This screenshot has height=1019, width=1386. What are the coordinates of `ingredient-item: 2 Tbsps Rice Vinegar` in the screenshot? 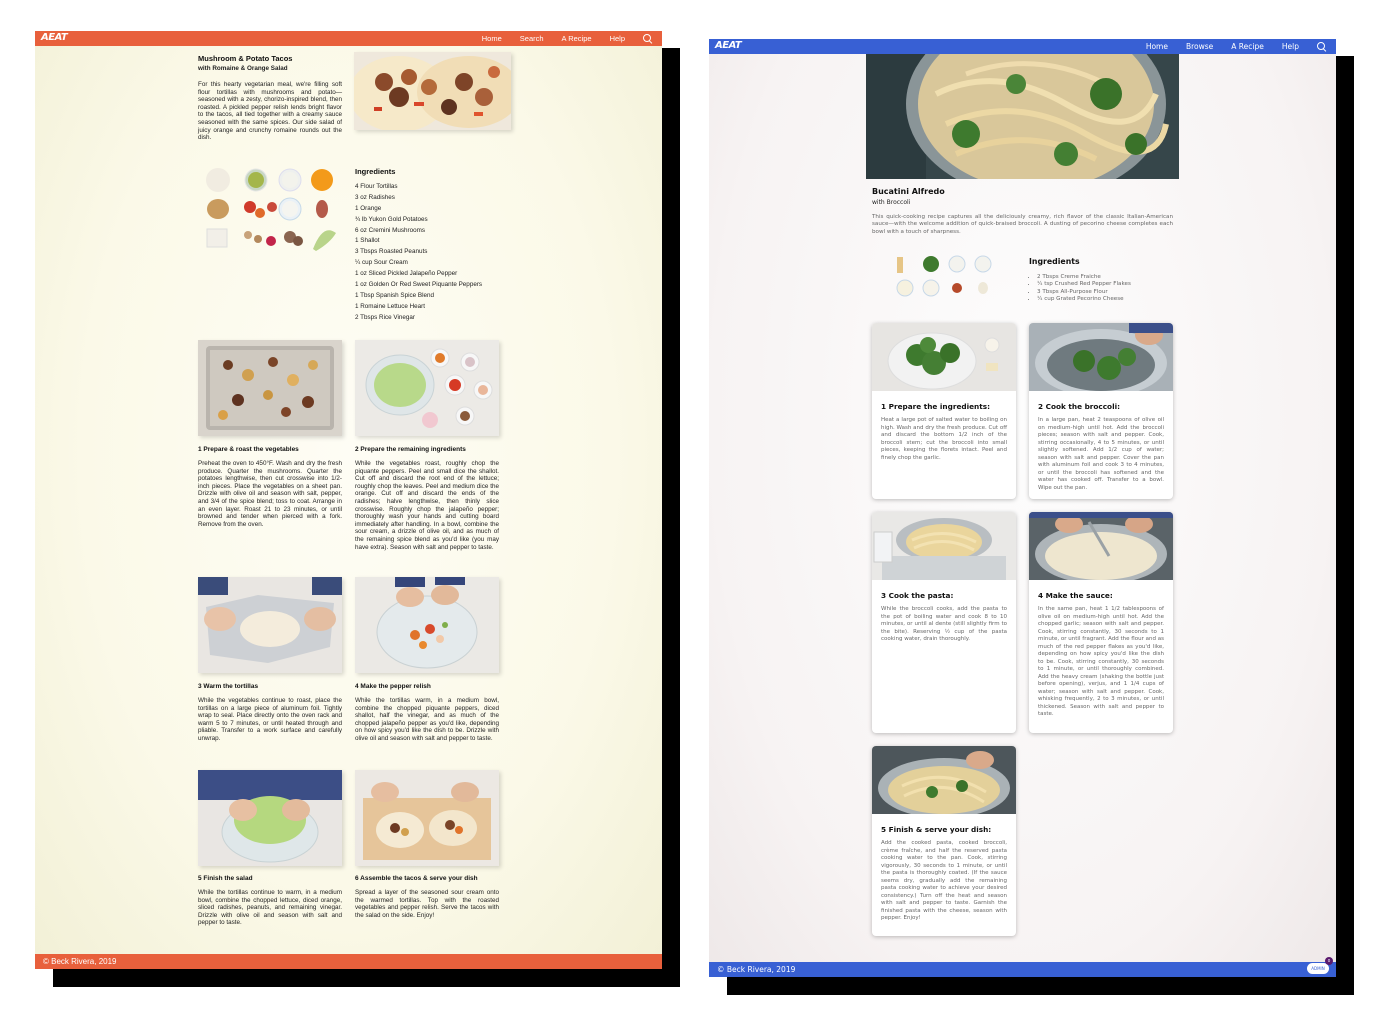 It's located at (385, 317).